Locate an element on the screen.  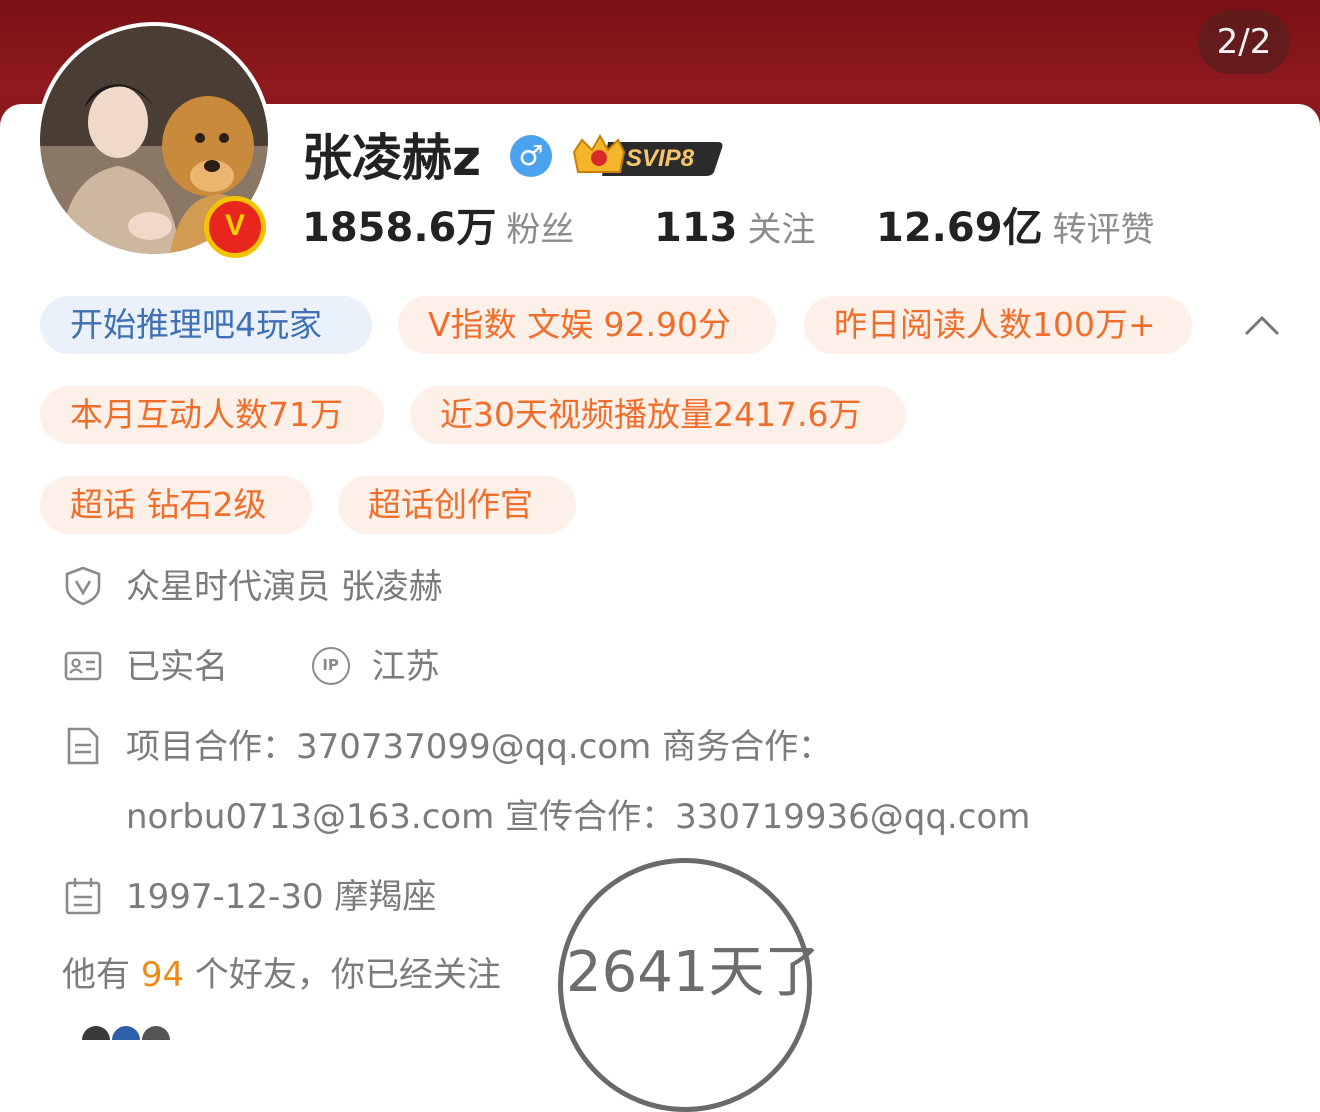
tag-game-player: 开始推理吧4玩家 is located at coordinates (206, 325).